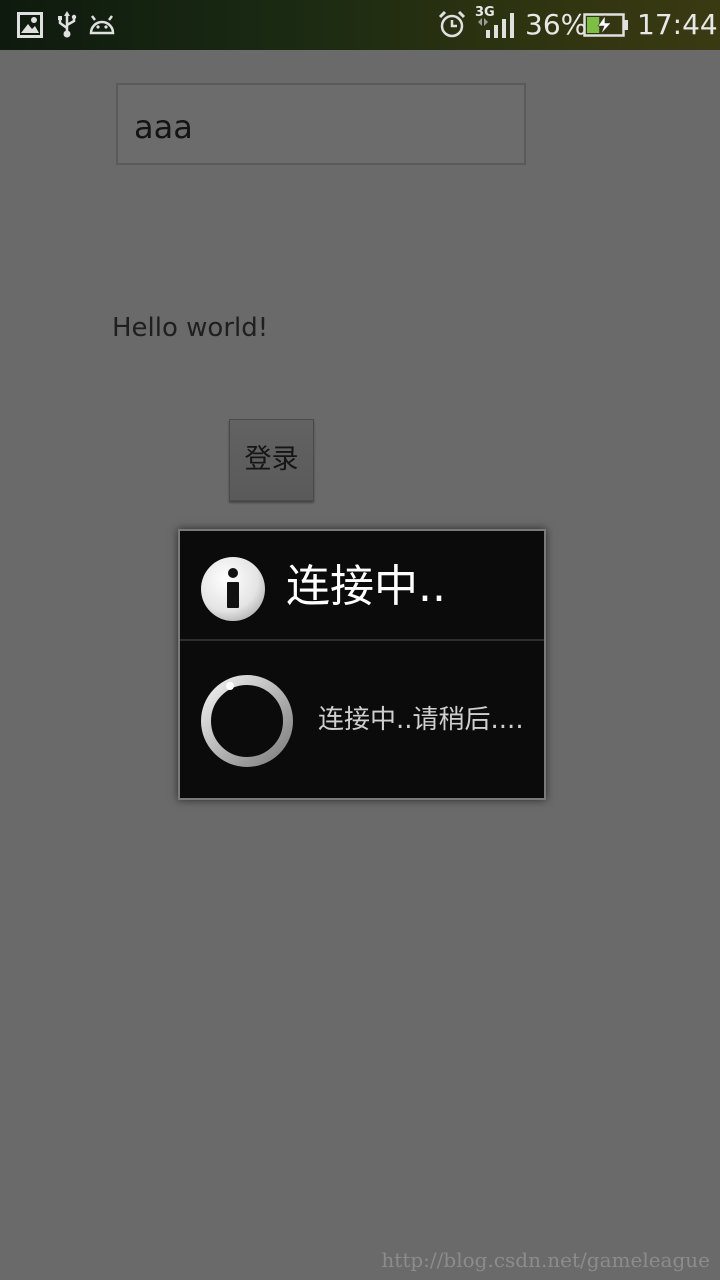  Describe the element at coordinates (30, 27) in the screenshot. I see `gallery-icon` at that location.